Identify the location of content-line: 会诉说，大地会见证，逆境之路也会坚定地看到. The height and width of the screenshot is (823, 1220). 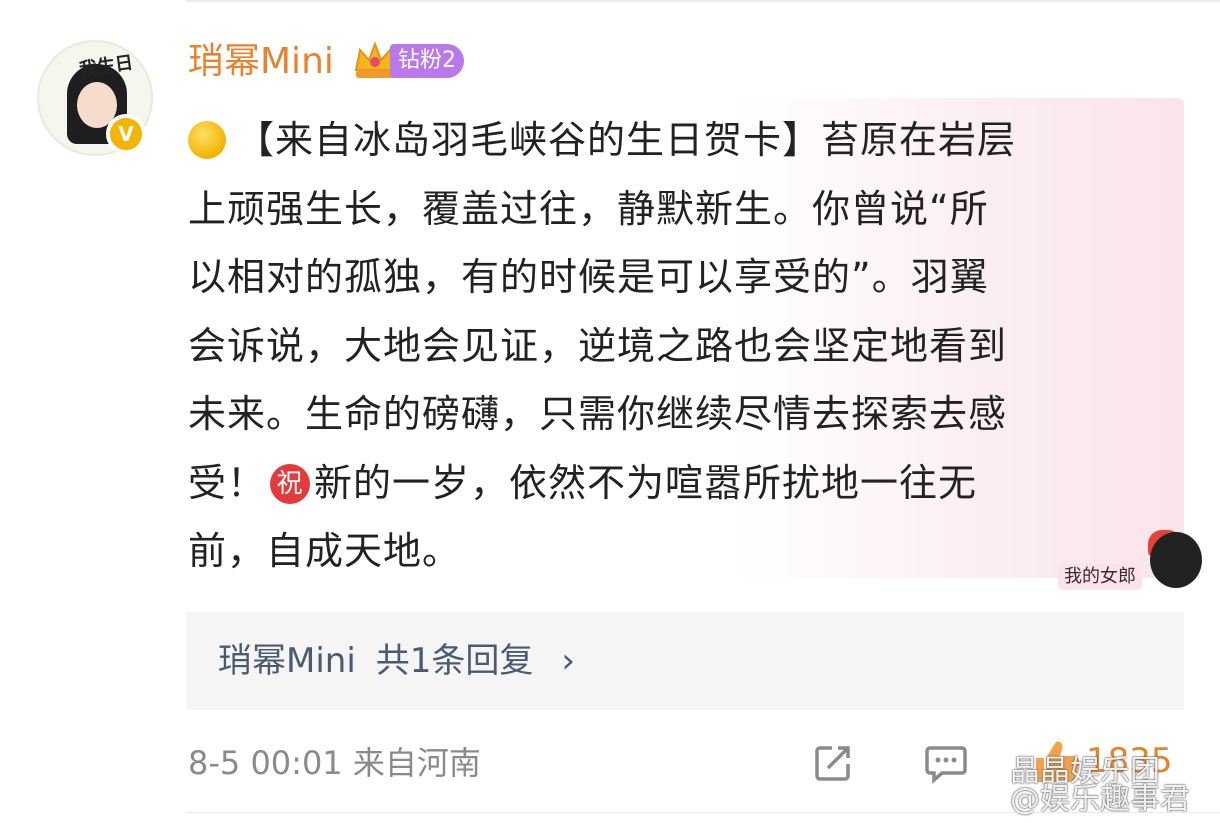
(598, 345).